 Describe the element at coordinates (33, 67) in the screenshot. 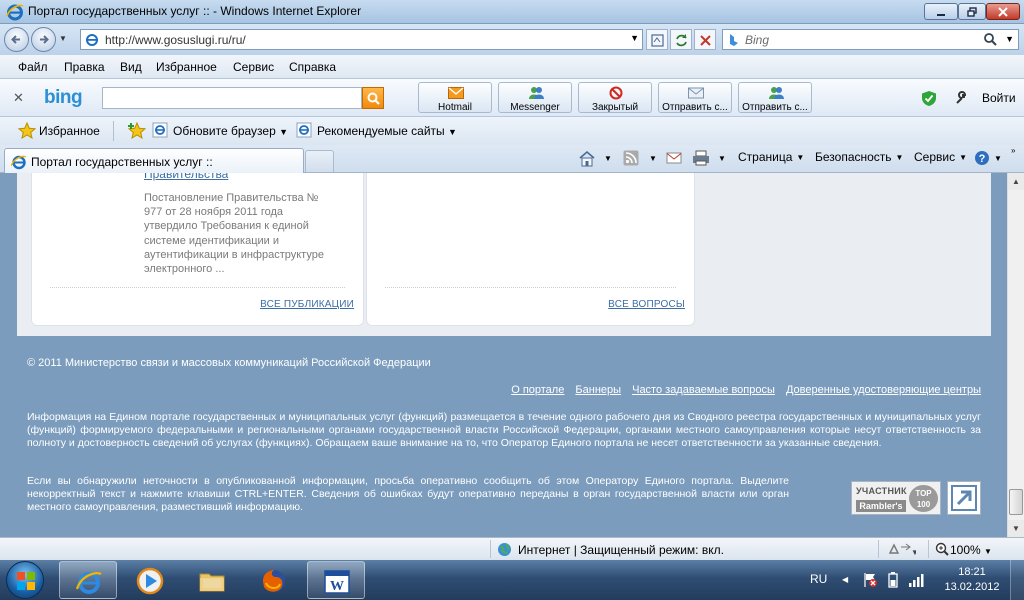

I see `menu-file: Файл` at that location.